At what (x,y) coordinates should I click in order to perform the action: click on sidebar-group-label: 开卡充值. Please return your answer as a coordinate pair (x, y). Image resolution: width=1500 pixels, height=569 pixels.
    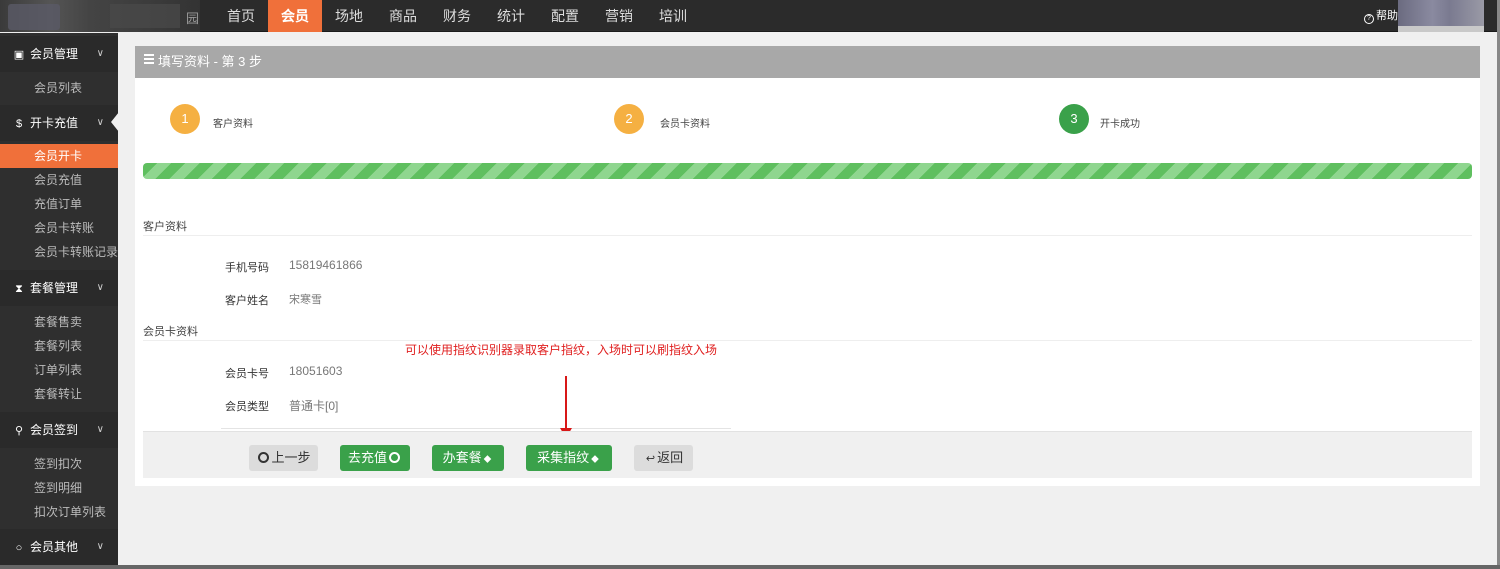
    Looking at the image, I should click on (54, 123).